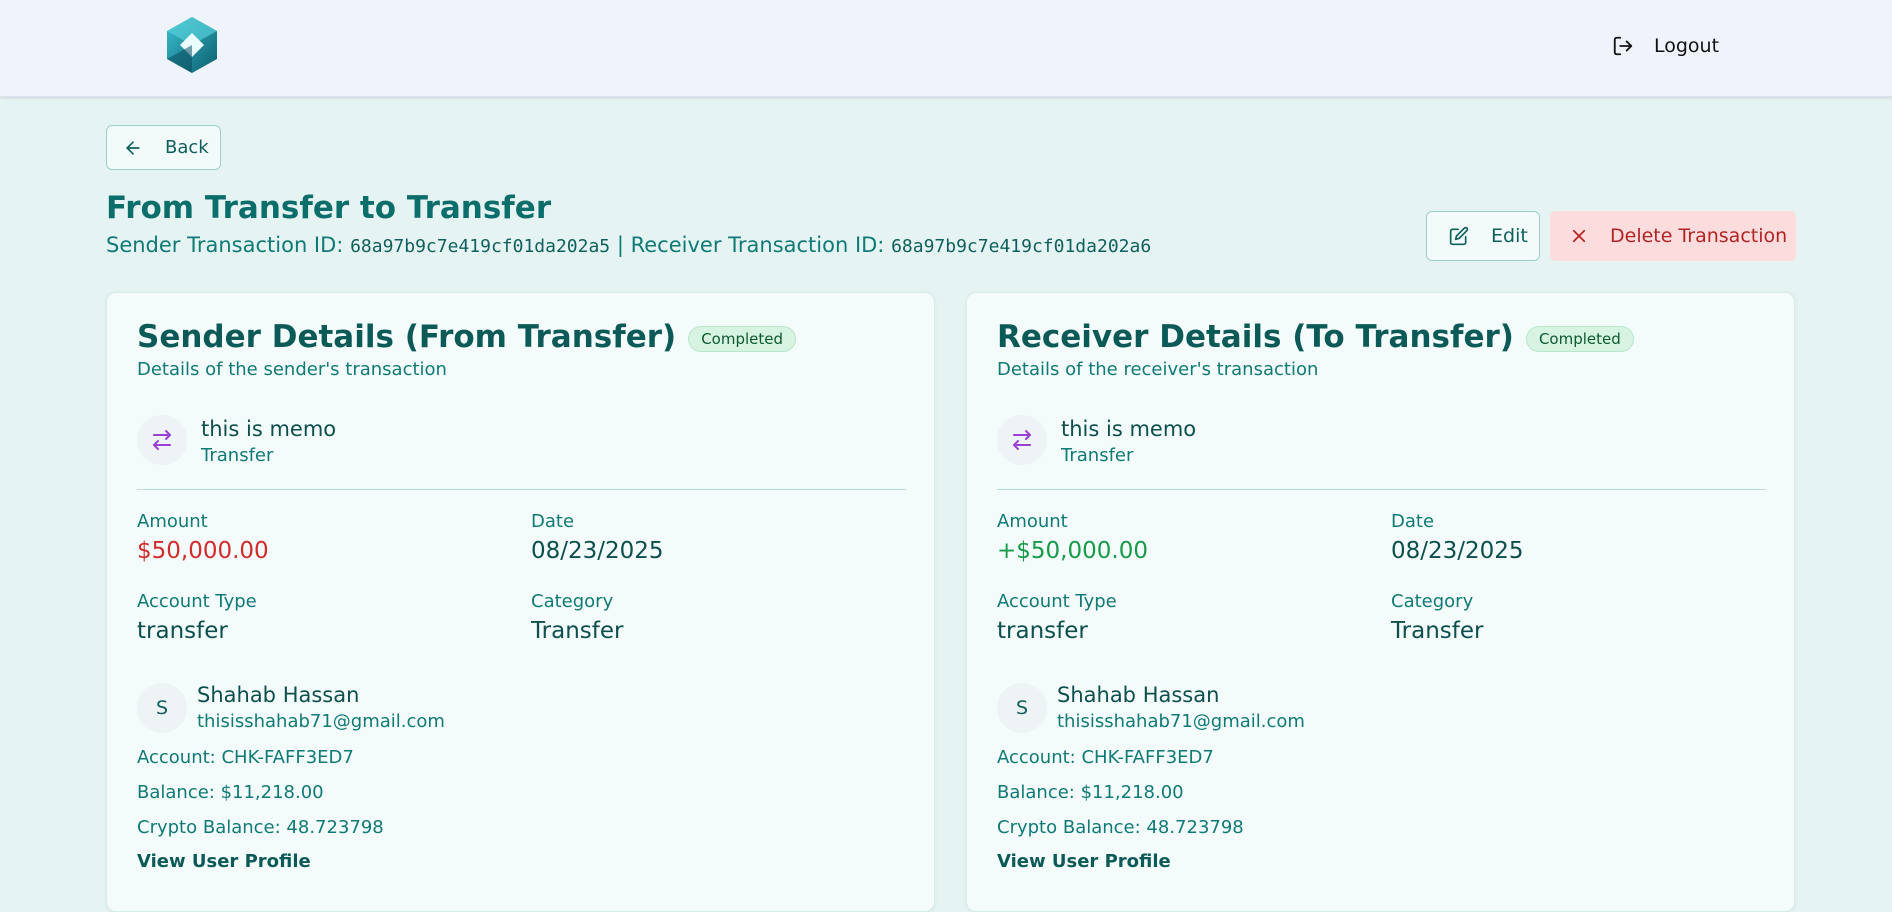 This screenshot has width=1892, height=912. Describe the element at coordinates (1623, 46) in the screenshot. I see `logout-icon` at that location.